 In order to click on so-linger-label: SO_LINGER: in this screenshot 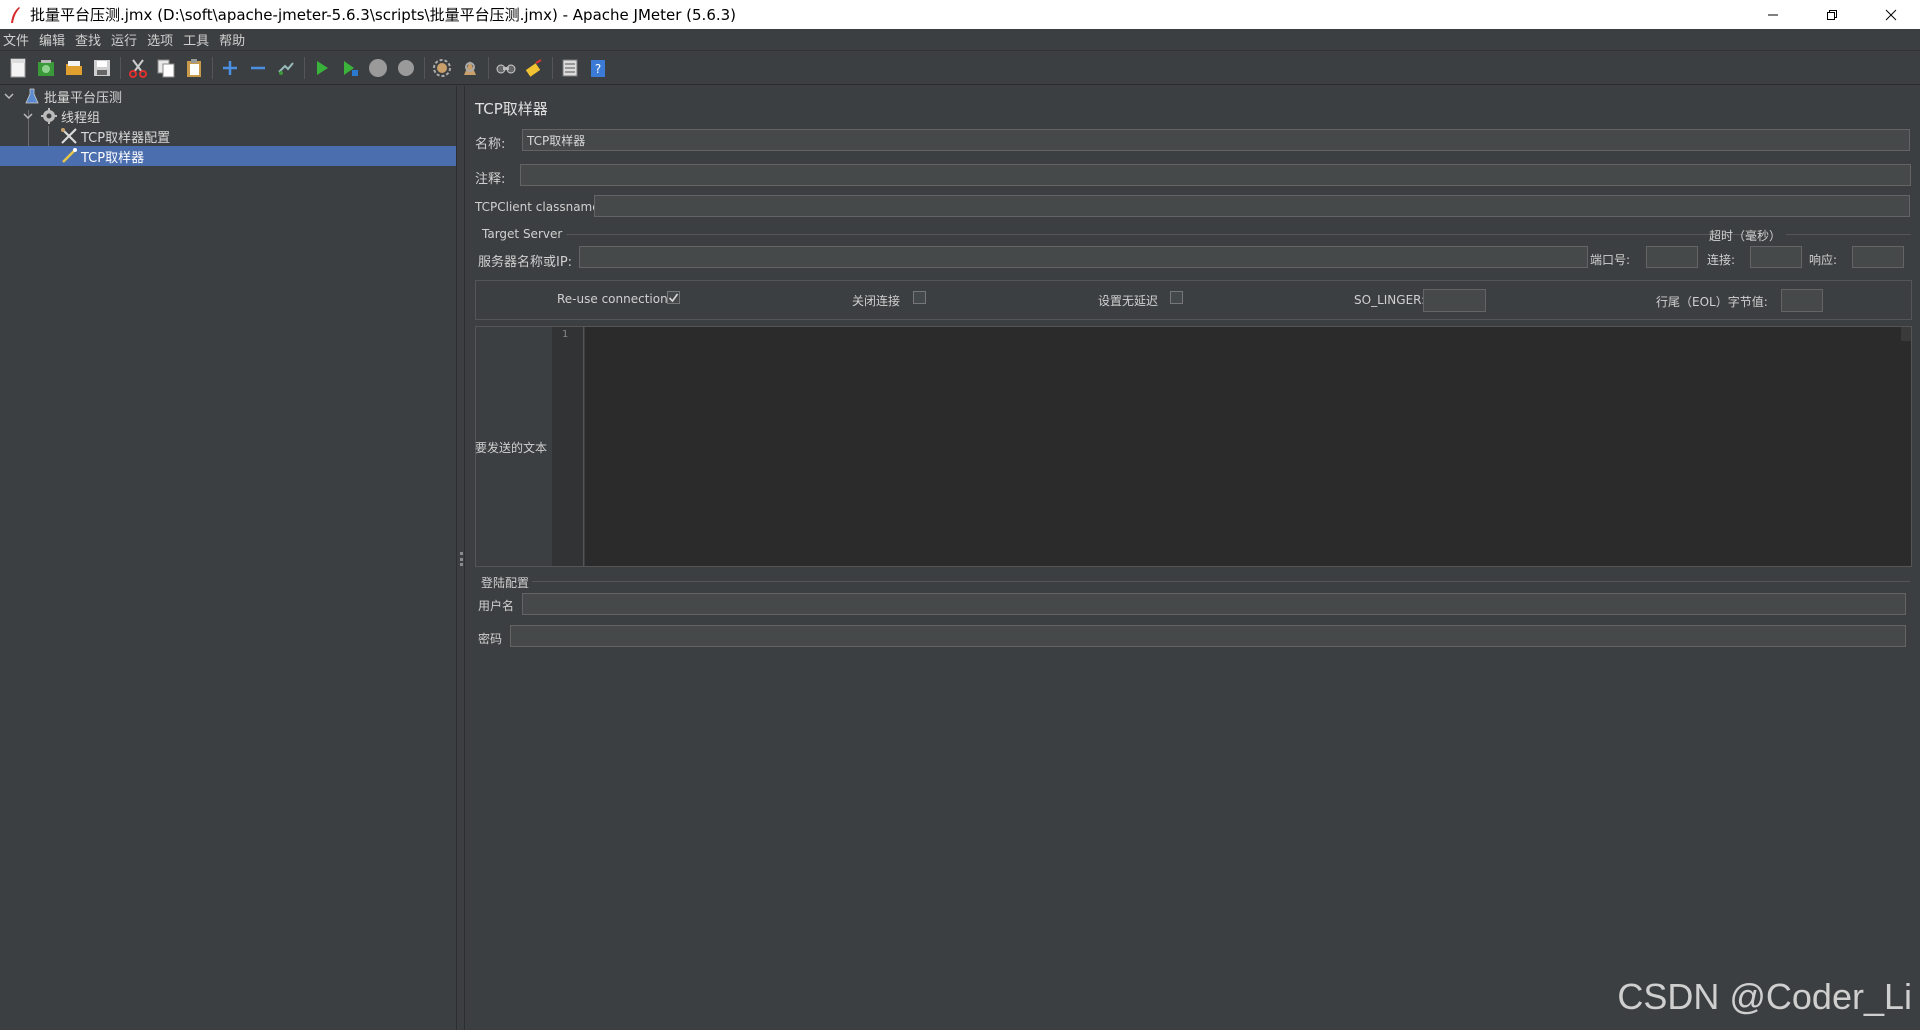, I will do `click(1390, 300)`.